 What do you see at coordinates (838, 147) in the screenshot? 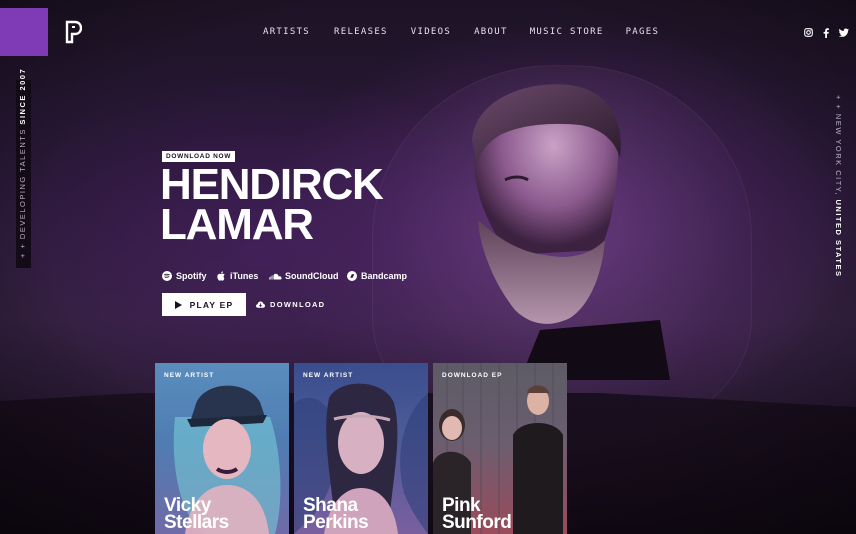
I see `side-right-prefix: + + NEW YORK CITY,` at bounding box center [838, 147].